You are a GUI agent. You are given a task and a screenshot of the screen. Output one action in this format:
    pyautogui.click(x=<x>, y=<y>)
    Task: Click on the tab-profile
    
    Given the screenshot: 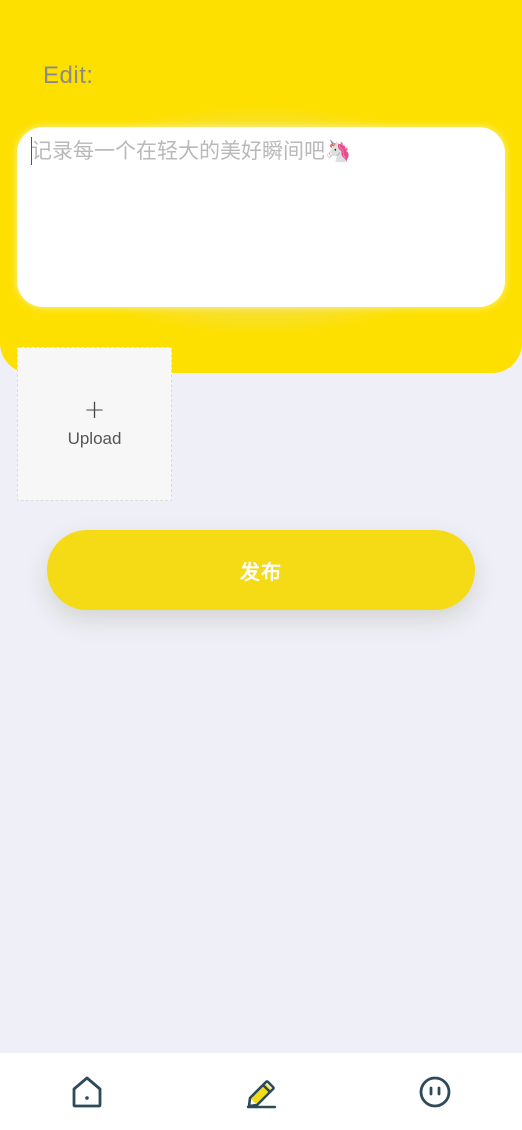 What is the action you would take?
    pyautogui.click(x=435, y=1092)
    